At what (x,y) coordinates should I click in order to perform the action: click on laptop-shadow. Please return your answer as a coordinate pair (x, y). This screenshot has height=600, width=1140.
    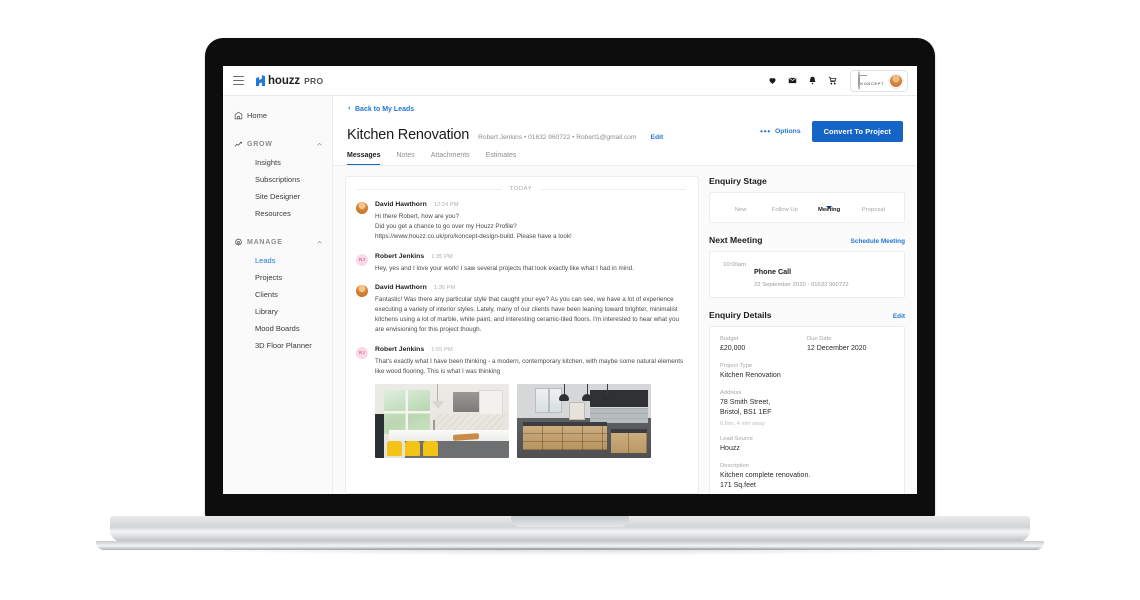
    Looking at the image, I should click on (570, 552).